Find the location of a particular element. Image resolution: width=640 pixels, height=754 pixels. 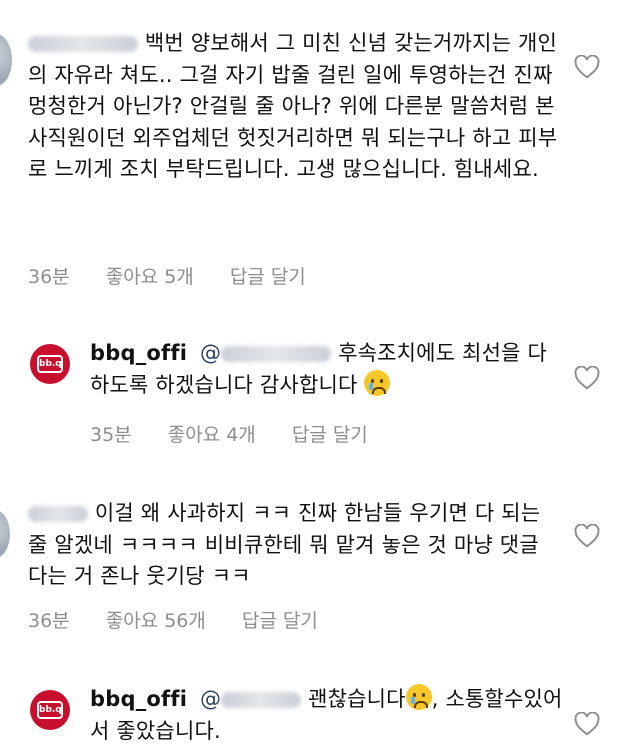

like-count: 좋아요 5개 is located at coordinates (150, 277).